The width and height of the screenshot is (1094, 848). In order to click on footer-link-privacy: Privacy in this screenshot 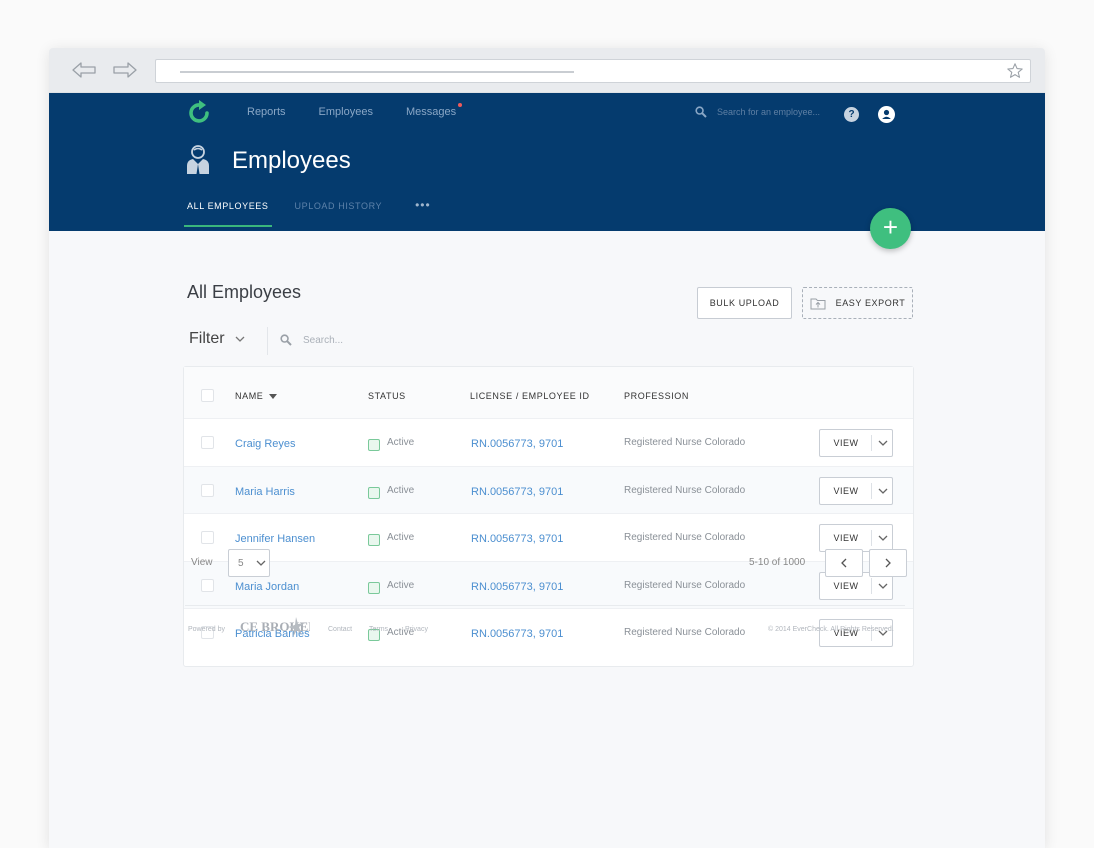, I will do `click(416, 629)`.